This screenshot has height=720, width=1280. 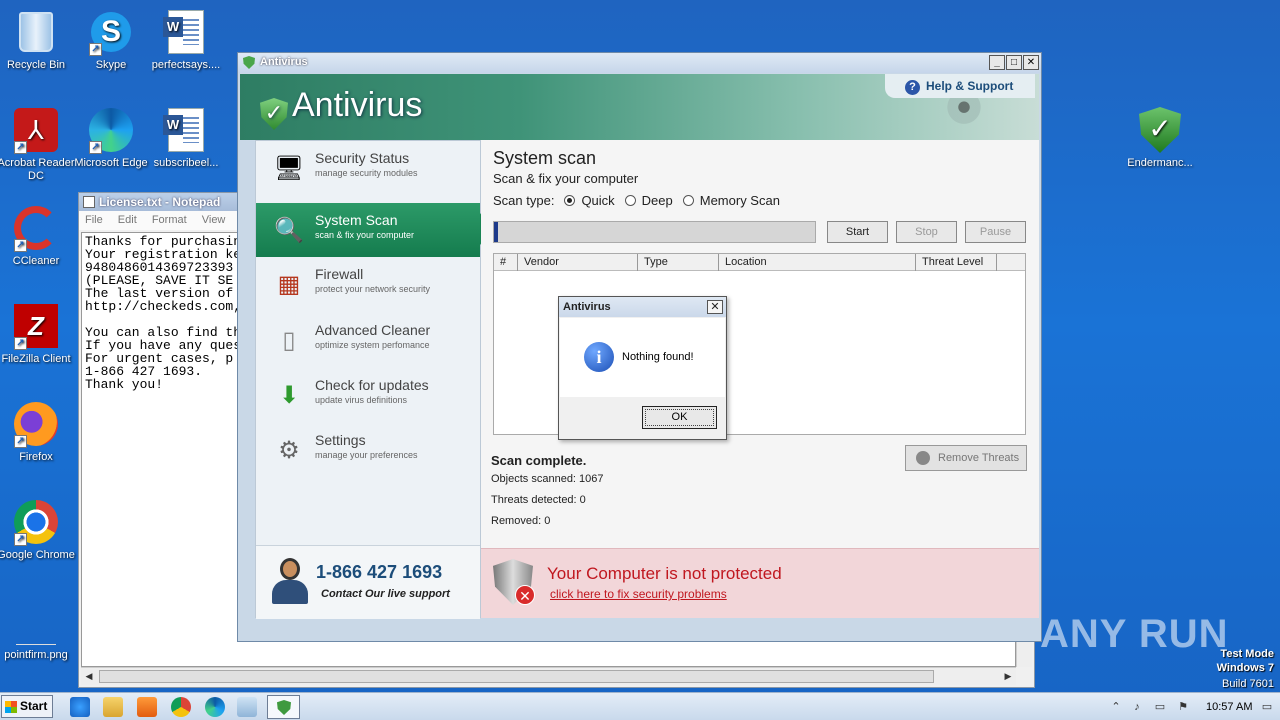 I want to click on nav-settings: ⚙ Settings manage your preferences, so click(x=369, y=450).